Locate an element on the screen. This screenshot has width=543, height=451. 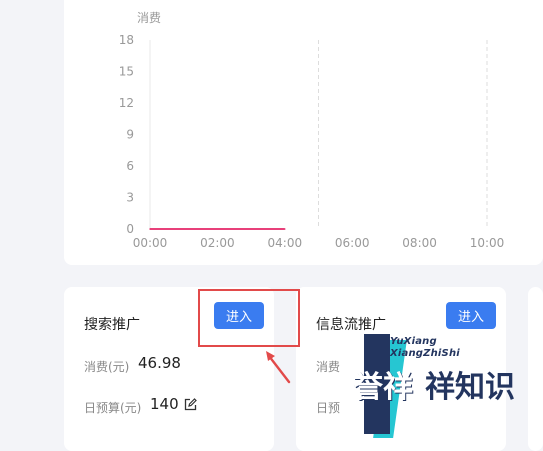
edit-icon is located at coordinates (190, 404).